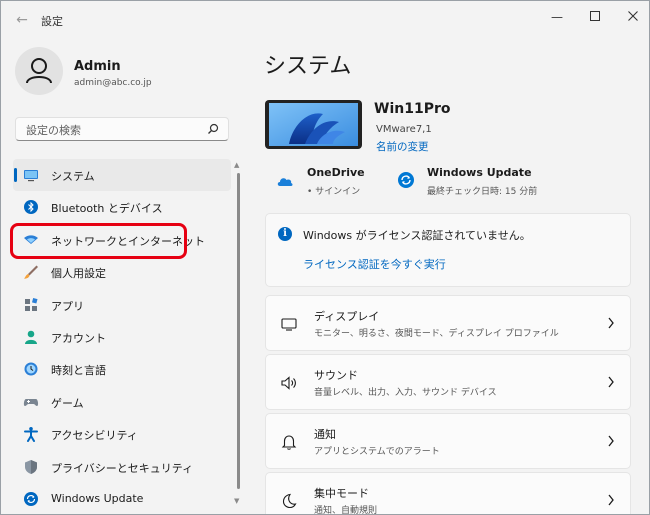  Describe the element at coordinates (336, 172) in the screenshot. I see `onedrive-title: OneDrive` at that location.